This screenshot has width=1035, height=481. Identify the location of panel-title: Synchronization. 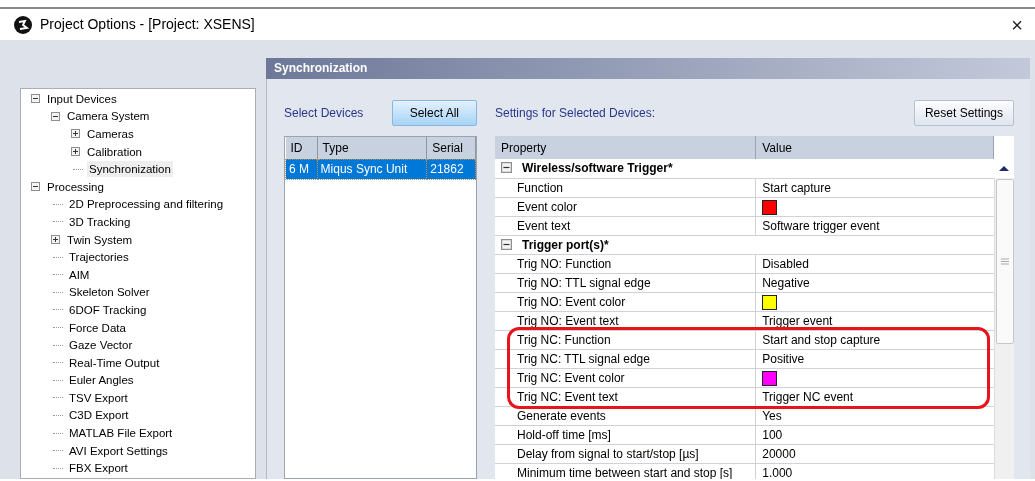
(648, 68).